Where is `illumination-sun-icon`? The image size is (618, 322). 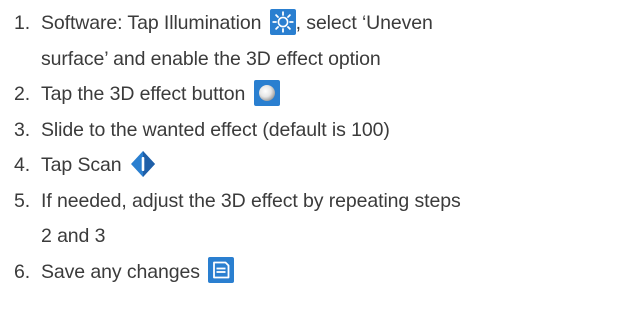 illumination-sun-icon is located at coordinates (282, 21).